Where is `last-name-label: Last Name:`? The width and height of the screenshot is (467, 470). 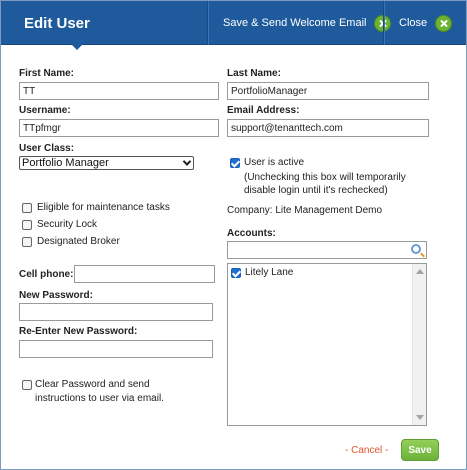
last-name-label: Last Name: is located at coordinates (254, 73).